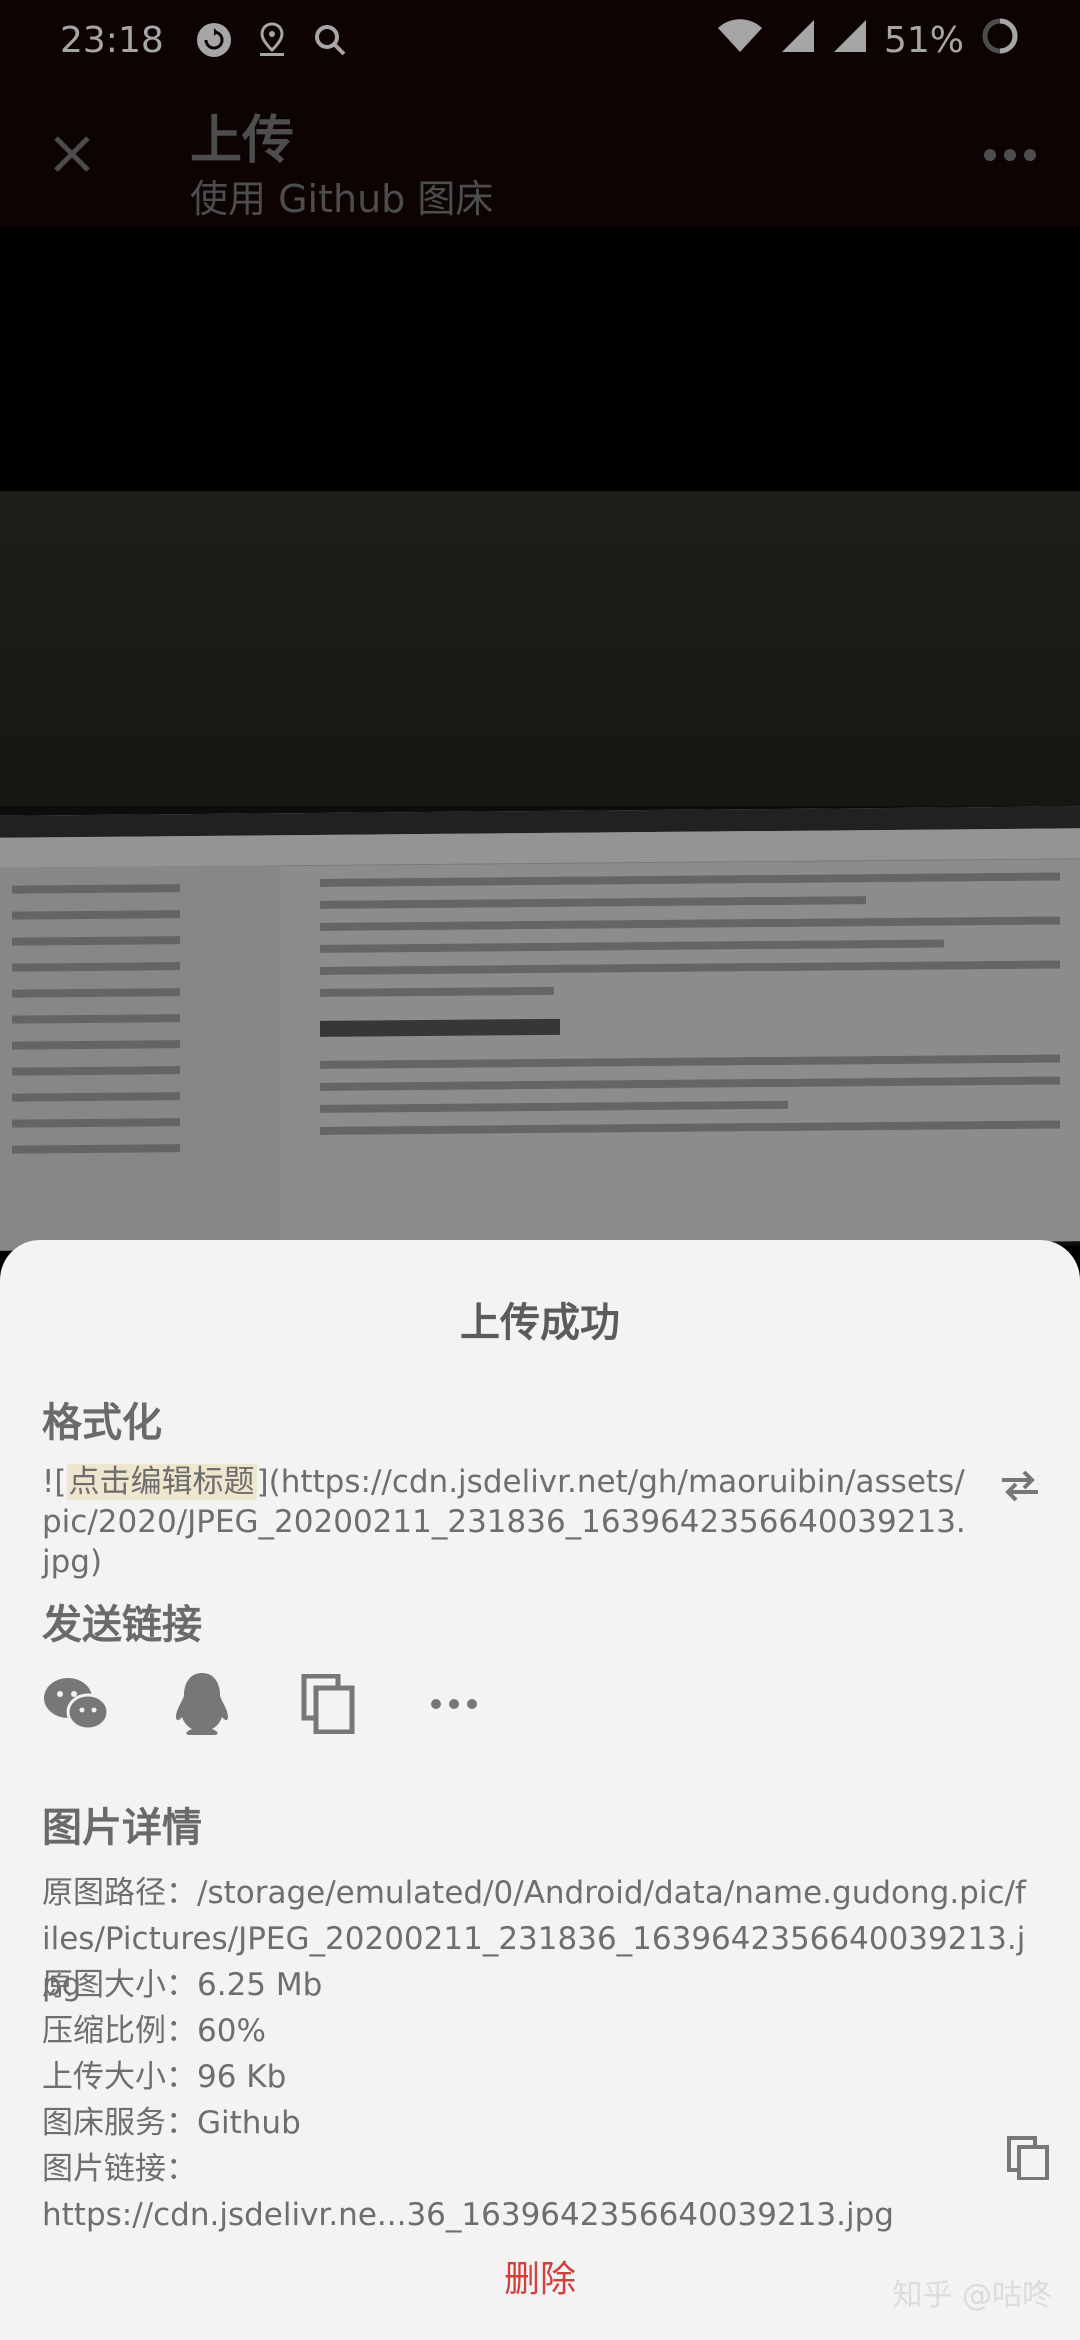  Describe the element at coordinates (1000, 40) in the screenshot. I see `battery-icon` at that location.